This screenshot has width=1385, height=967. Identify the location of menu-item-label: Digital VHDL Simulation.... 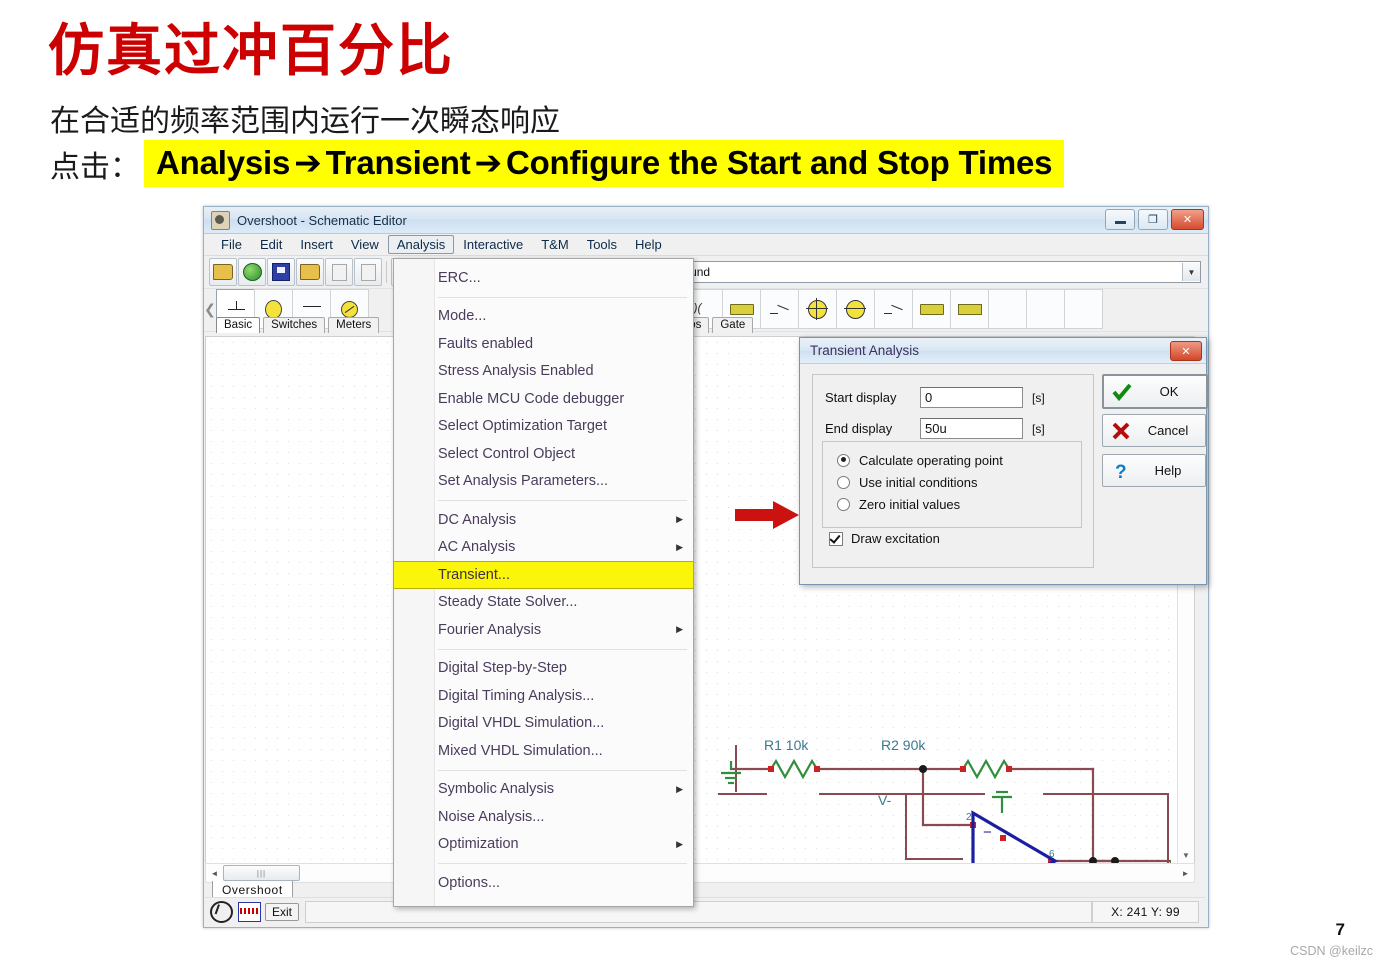
(521, 723).